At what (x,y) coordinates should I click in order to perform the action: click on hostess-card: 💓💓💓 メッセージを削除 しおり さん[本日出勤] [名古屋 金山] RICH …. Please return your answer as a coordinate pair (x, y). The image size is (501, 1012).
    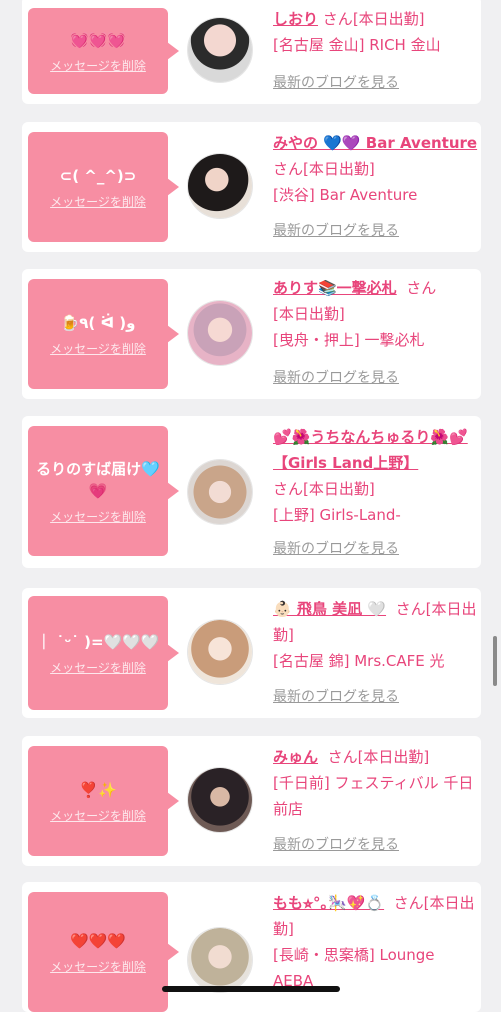
    Looking at the image, I should click on (251, 52).